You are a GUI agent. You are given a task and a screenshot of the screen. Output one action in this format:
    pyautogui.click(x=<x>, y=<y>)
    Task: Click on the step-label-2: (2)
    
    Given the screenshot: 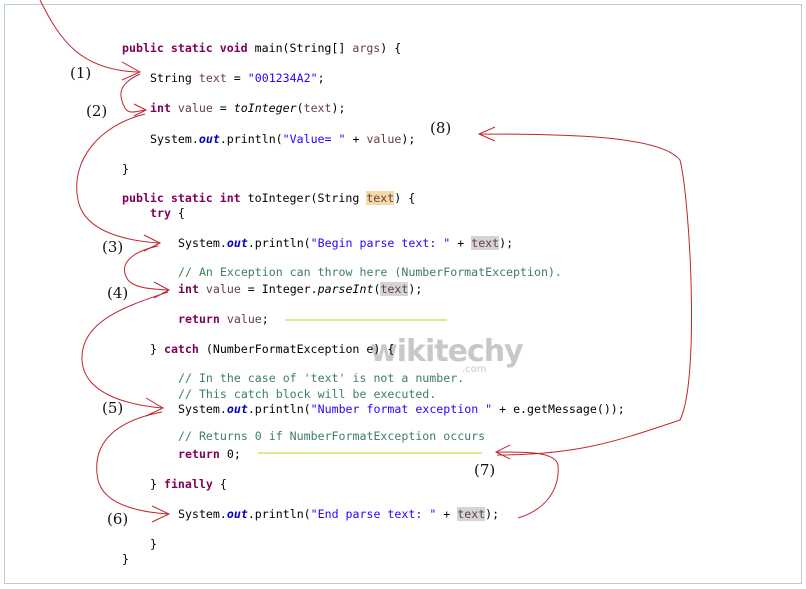 What is the action you would take?
    pyautogui.click(x=97, y=111)
    